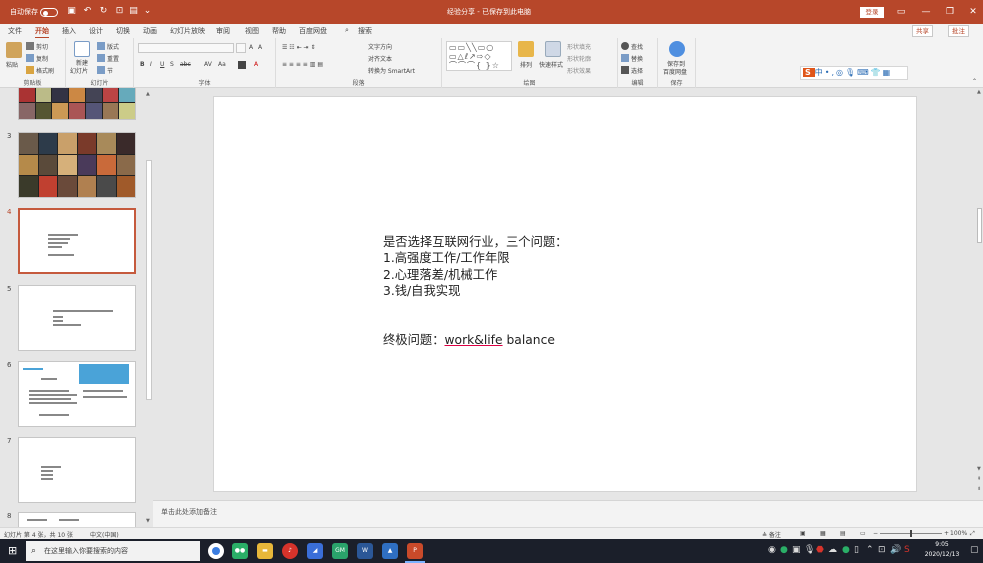 This screenshot has height=563, width=983. What do you see at coordinates (854, 73) in the screenshot?
I see `ime-toolbar: S 中•,◎🎙⌨👕▦` at bounding box center [854, 73].